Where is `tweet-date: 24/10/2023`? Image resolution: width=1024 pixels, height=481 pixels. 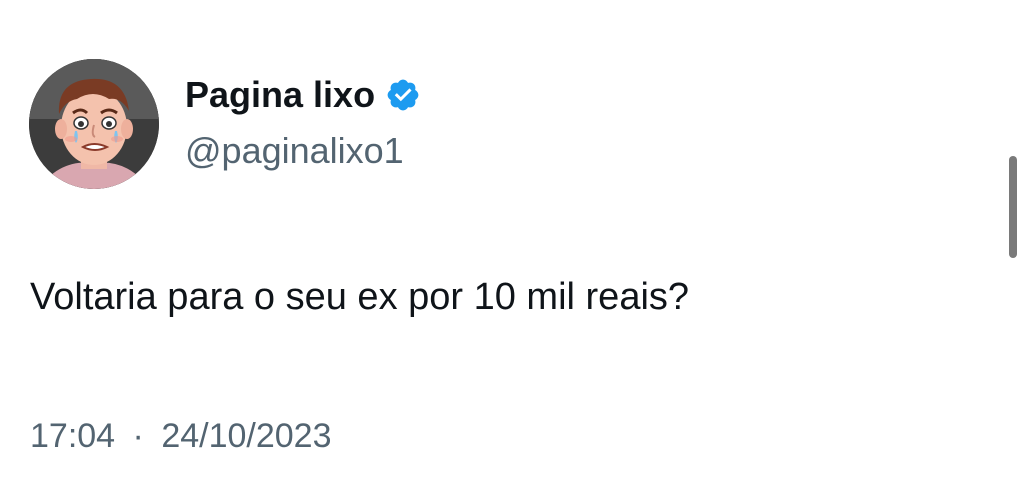
tweet-date: 24/10/2023 is located at coordinates (246, 436).